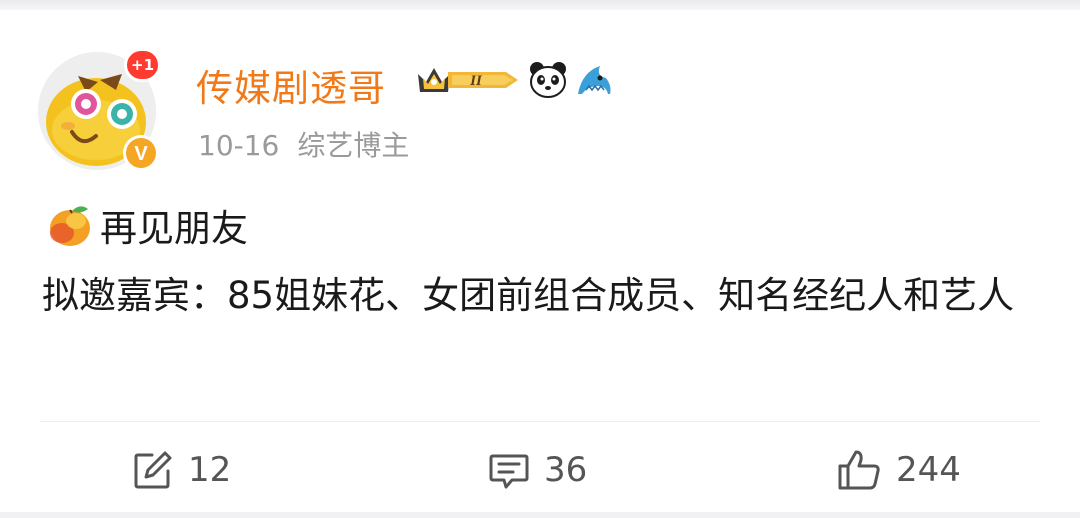  What do you see at coordinates (509, 471) in the screenshot?
I see `comment-icon` at bounding box center [509, 471].